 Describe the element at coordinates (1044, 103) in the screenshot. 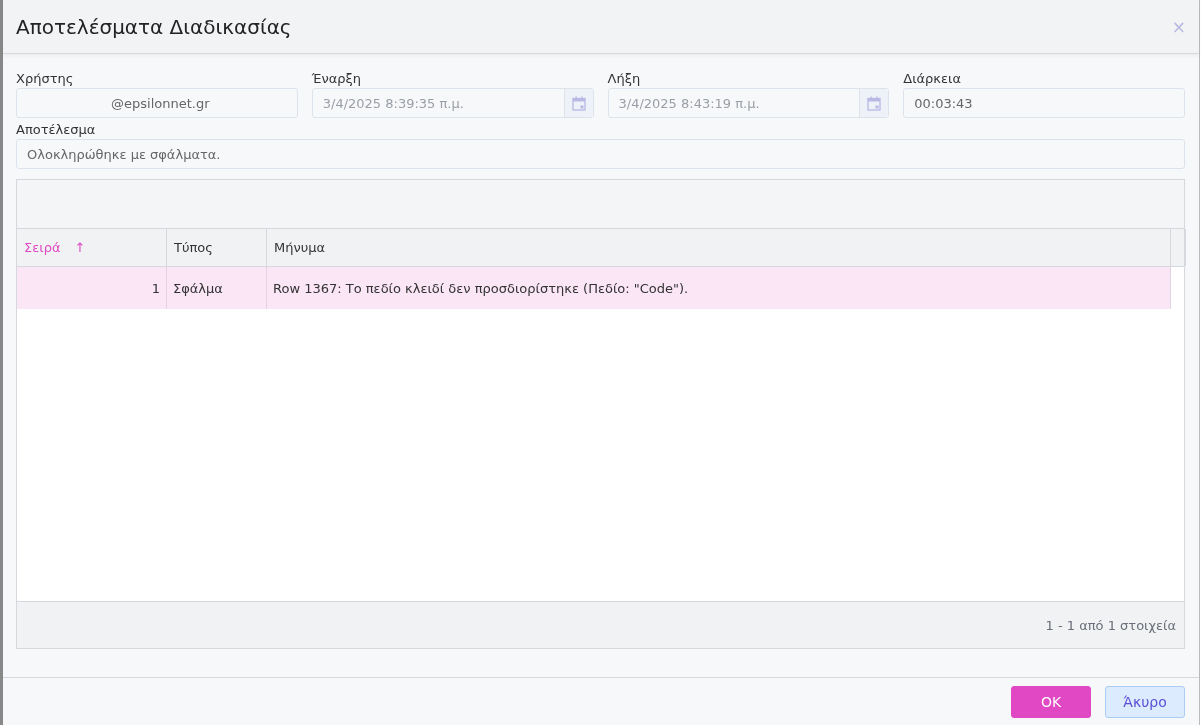

I see `input-field: 00:03:43` at that location.